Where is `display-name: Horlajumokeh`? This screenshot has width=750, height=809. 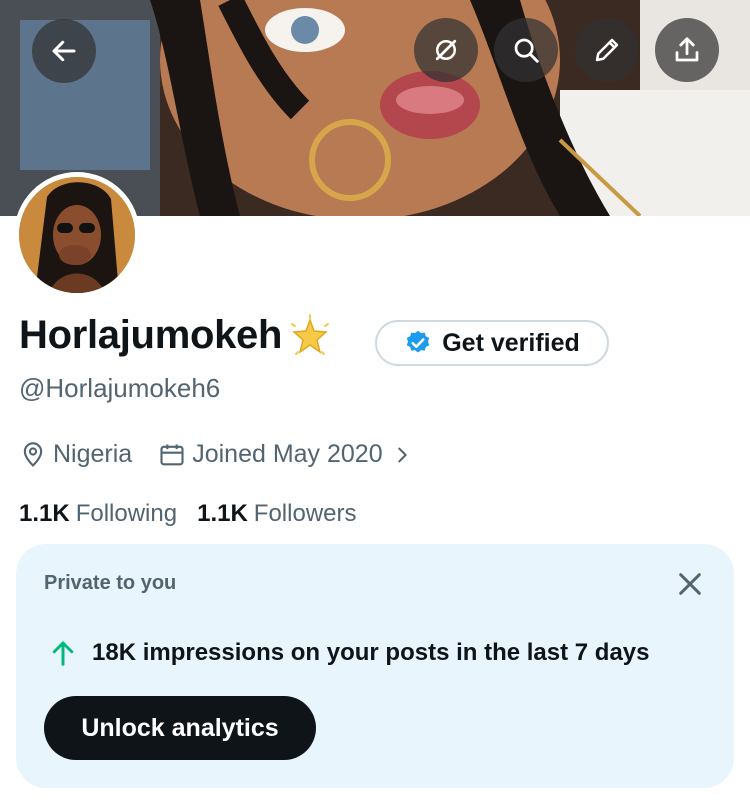
display-name: Horlajumokeh is located at coordinates (151, 335).